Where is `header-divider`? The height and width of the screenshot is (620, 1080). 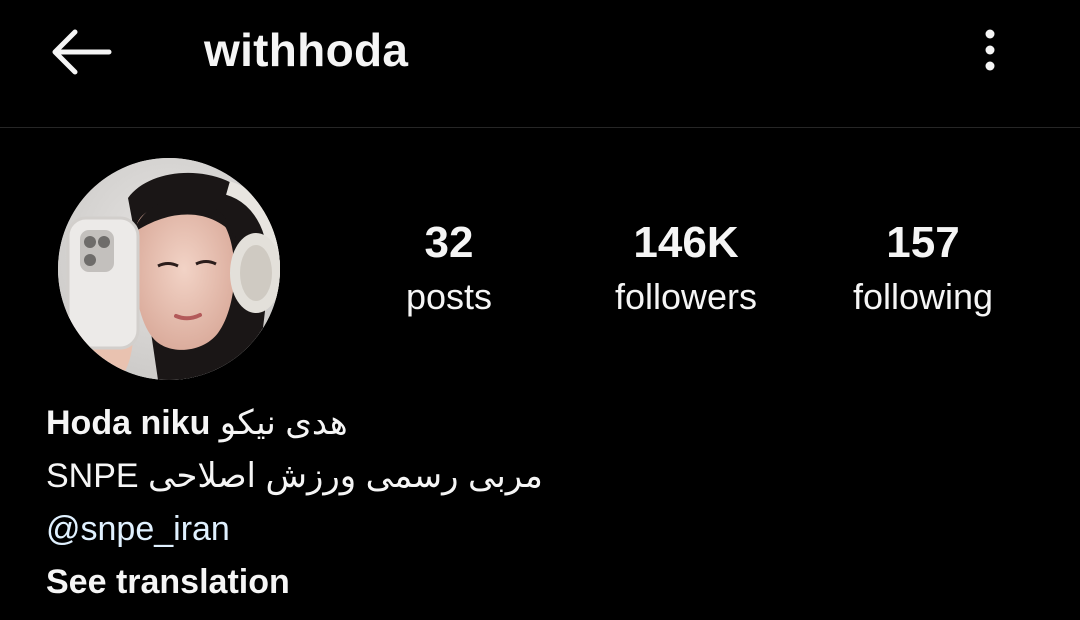
header-divider is located at coordinates (540, 127).